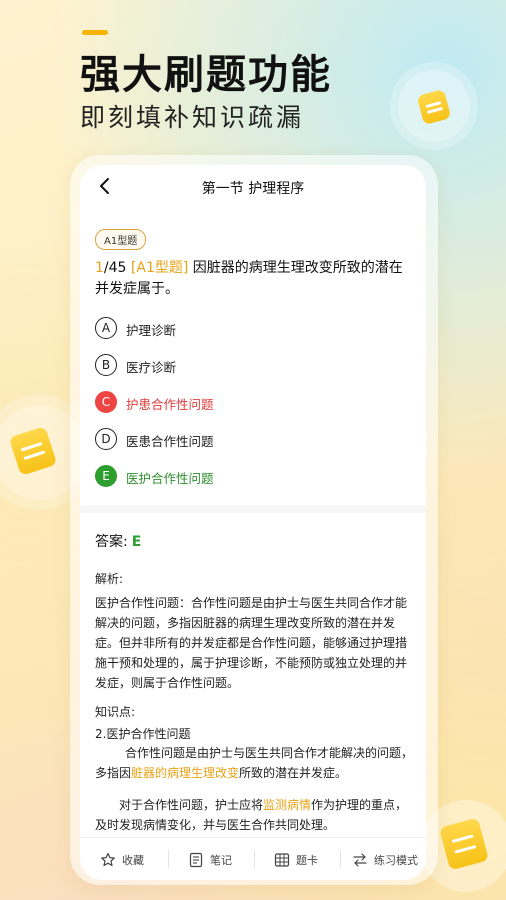 This screenshot has height=900, width=506. I want to click on explanation-label: 解析:, so click(109, 579).